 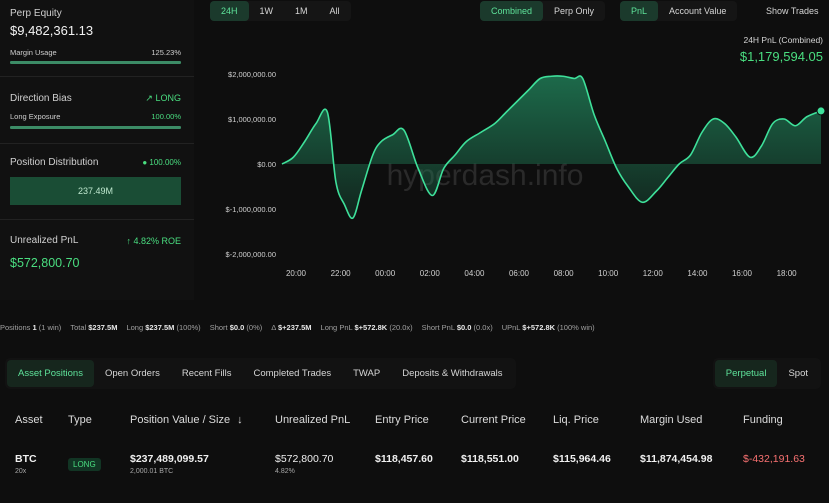 What do you see at coordinates (430, 273) in the screenshot?
I see `x-tick-label: 02:00` at bounding box center [430, 273].